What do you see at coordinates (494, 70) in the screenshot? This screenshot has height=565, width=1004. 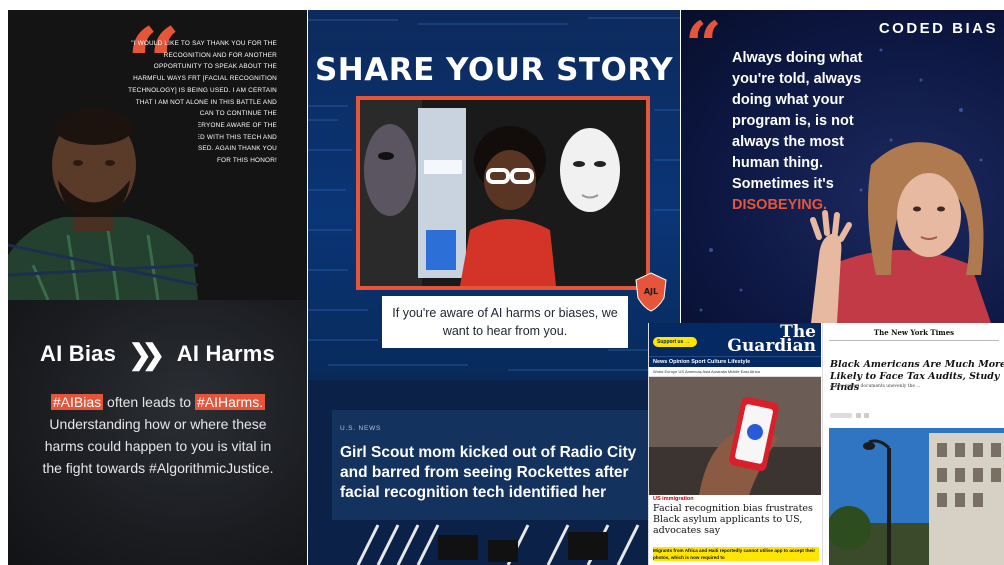 I see `share-story-title: SHARE YOUR STORY` at bounding box center [494, 70].